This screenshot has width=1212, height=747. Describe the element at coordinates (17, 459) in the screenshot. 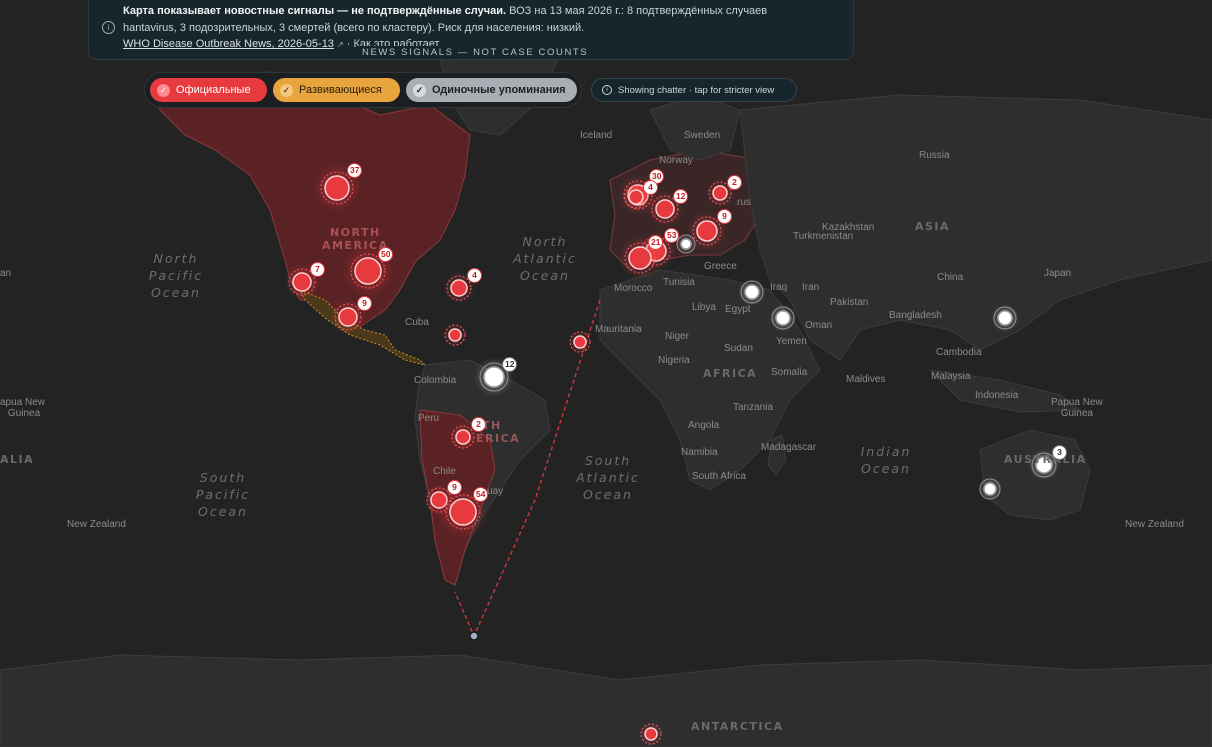

I see `region-label-australia-left: ALIA` at that location.